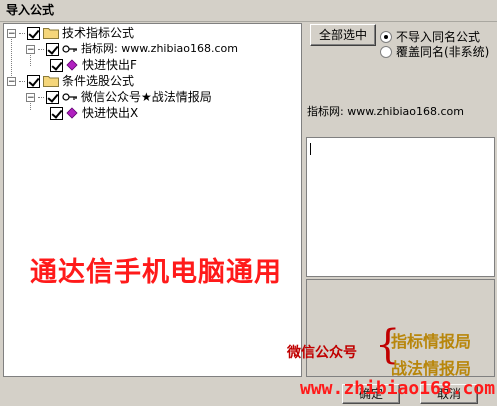 This screenshot has width=497, height=406. Describe the element at coordinates (386, 36) in the screenshot. I see `radio-selected` at that location.